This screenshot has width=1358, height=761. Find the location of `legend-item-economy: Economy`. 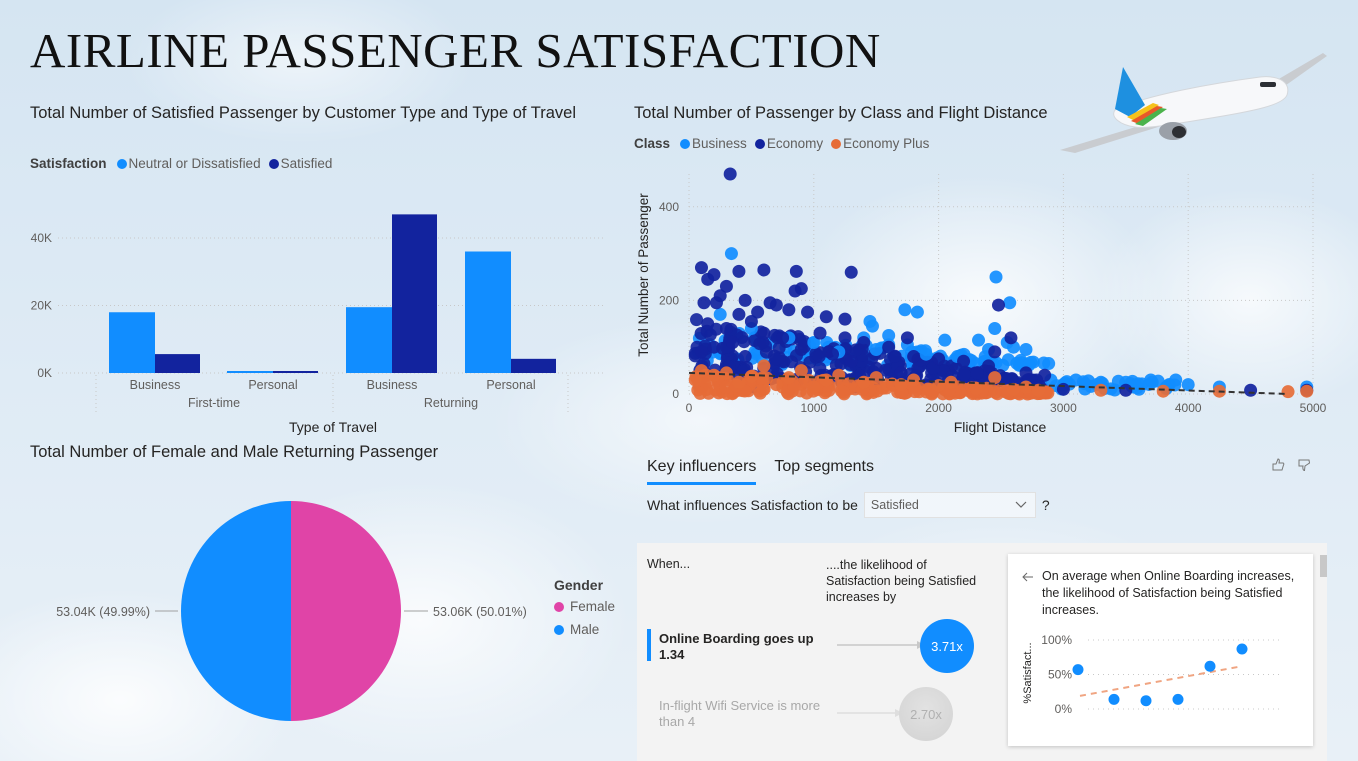

legend-item-economy: Economy is located at coordinates (788, 143).